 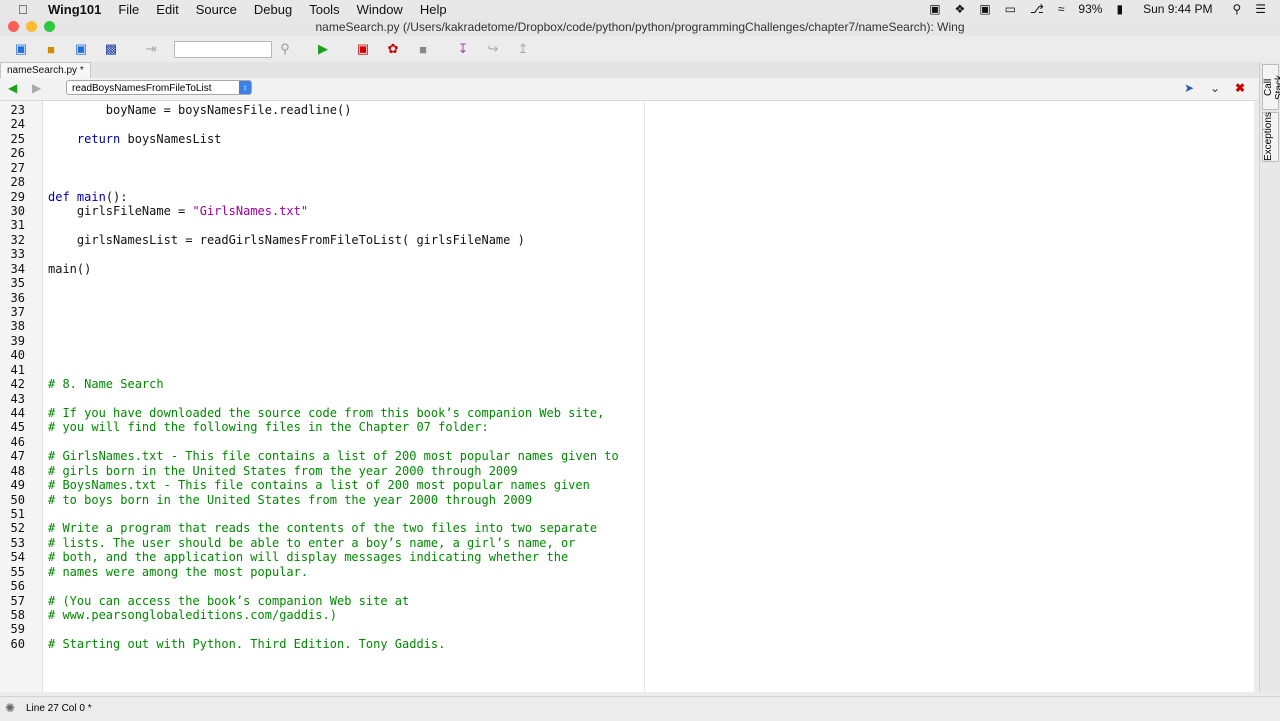 What do you see at coordinates (1037, 9) in the screenshot?
I see `bluetooth-icon: ⎇` at bounding box center [1037, 9].